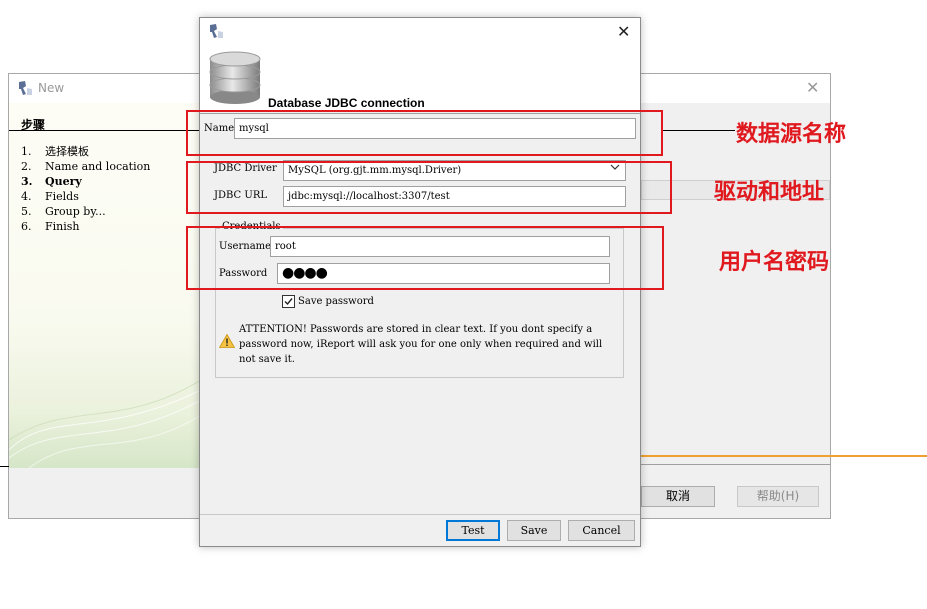 The image size is (927, 609). What do you see at coordinates (769, 192) in the screenshot?
I see `annotation-label-driver-url: 驱动和地址` at bounding box center [769, 192].